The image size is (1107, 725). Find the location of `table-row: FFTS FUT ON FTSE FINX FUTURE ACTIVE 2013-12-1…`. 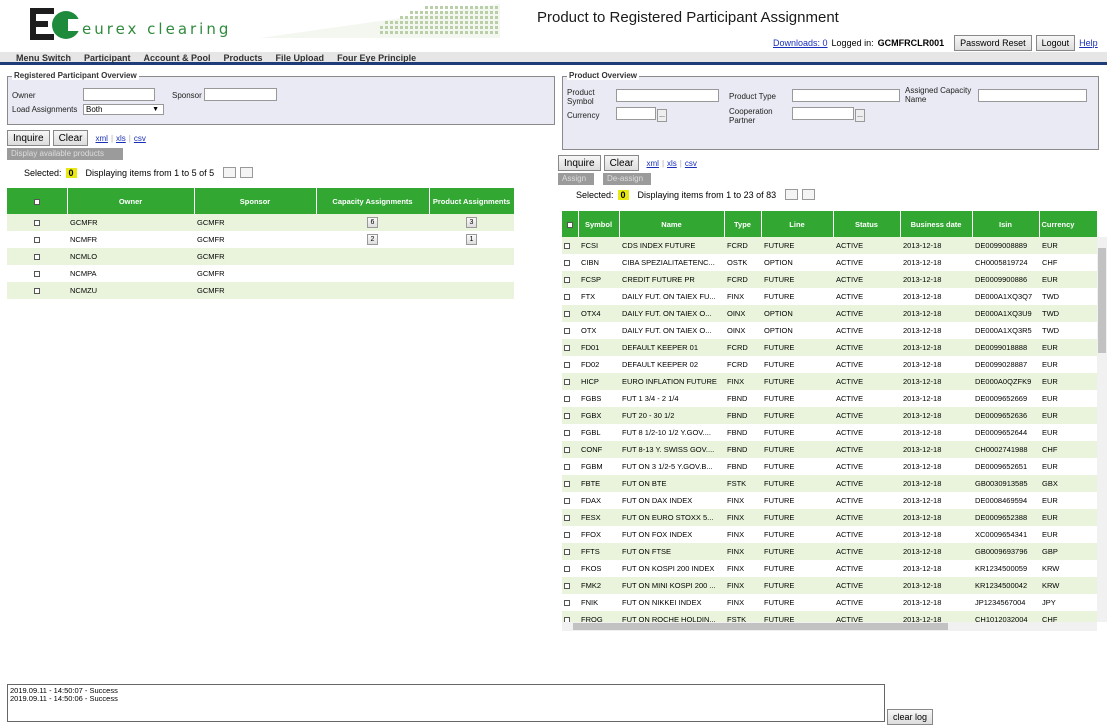

table-row: FFTS FUT ON FTSE FINX FUTURE ACTIVE 2013-12-1… is located at coordinates (829, 551).